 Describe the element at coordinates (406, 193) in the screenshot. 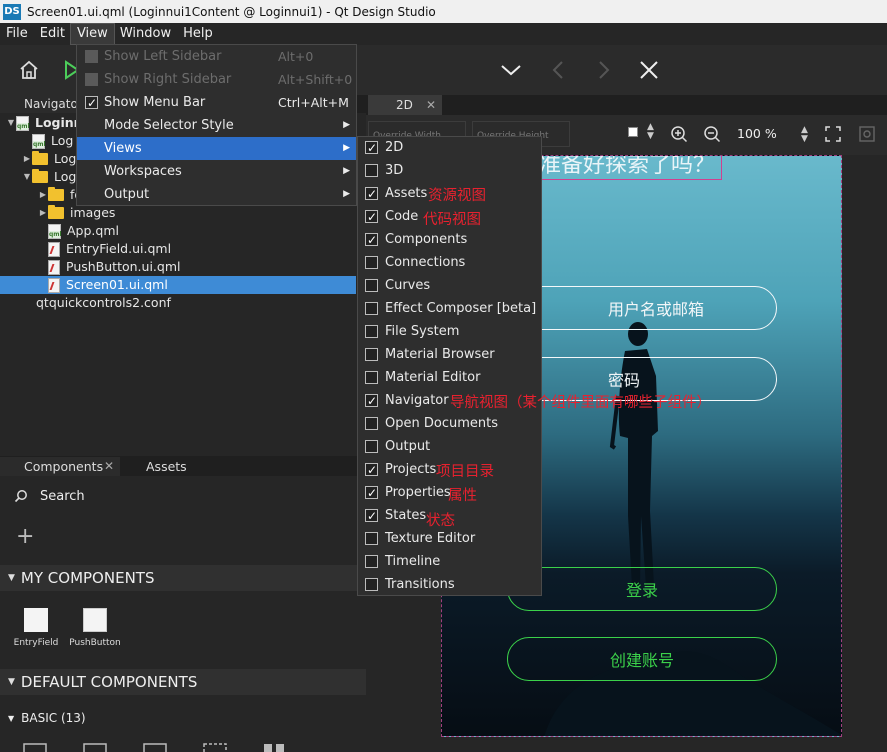

I see `views-item-label: Assets` at that location.